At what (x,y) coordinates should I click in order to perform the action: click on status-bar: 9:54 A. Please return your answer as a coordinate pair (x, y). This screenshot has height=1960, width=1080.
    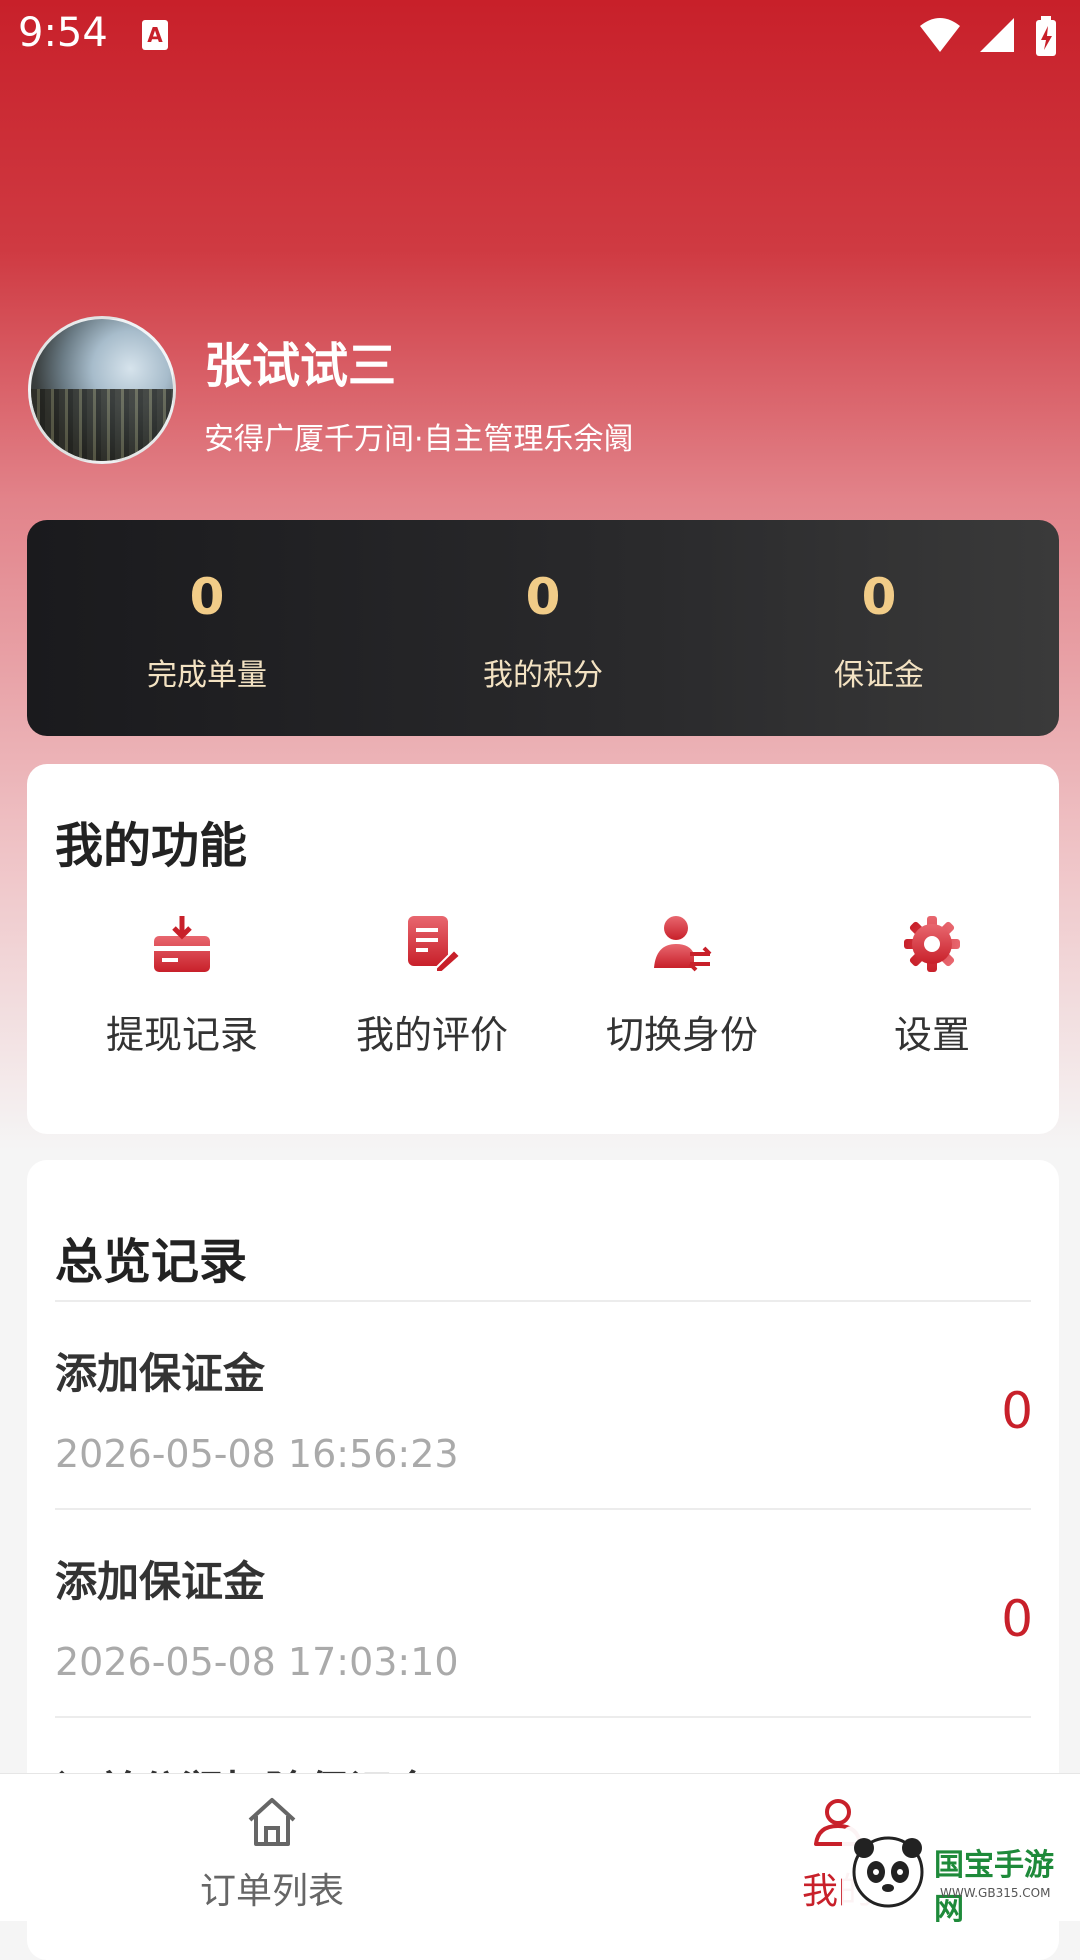
    Looking at the image, I should click on (540, 36).